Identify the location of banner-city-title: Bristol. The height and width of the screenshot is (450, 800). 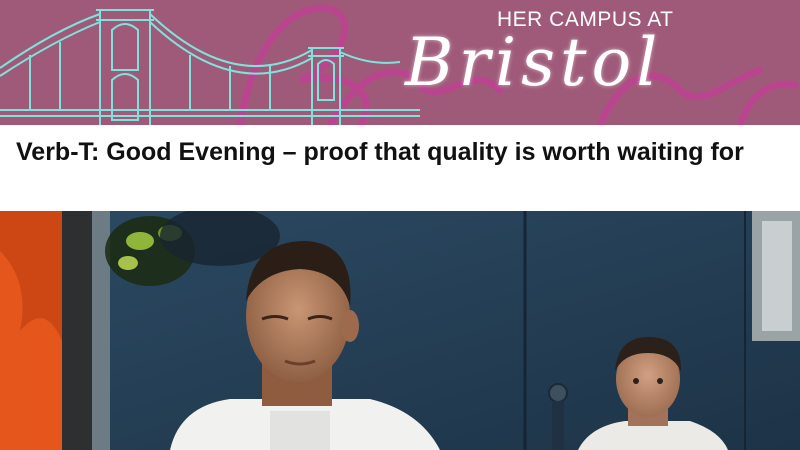
(534, 62).